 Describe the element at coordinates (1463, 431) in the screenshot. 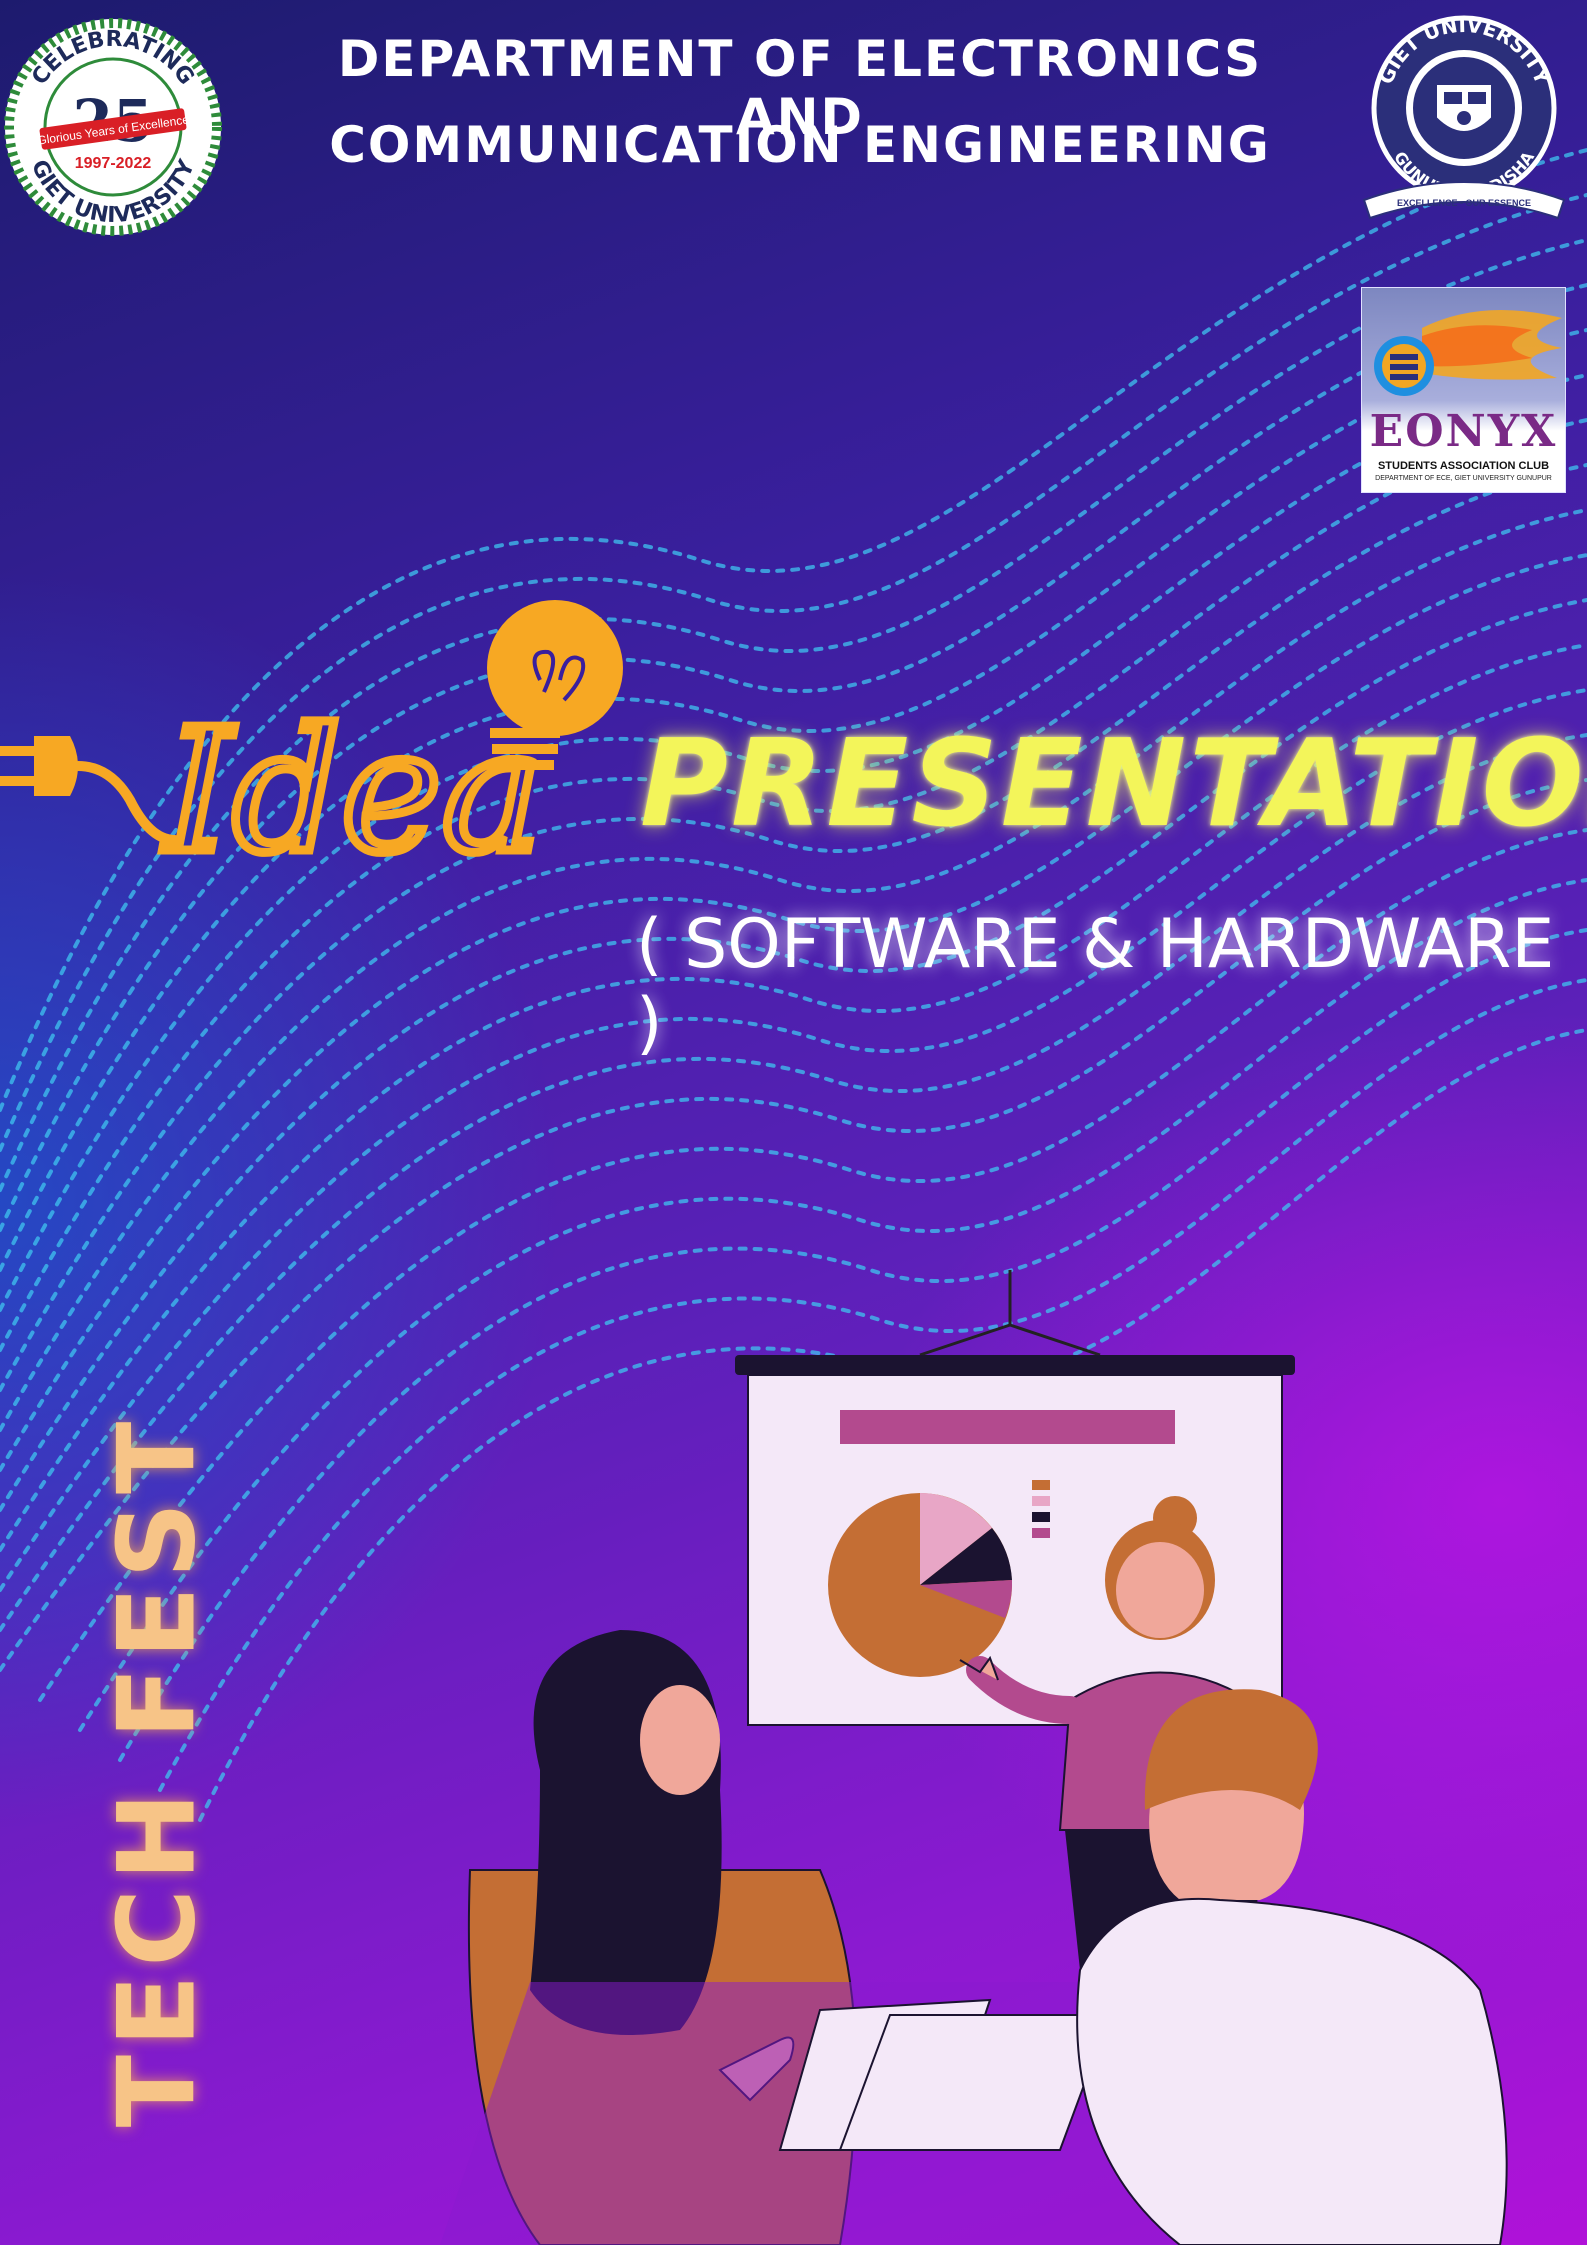

I see `eonyx-name: EONYX` at that location.